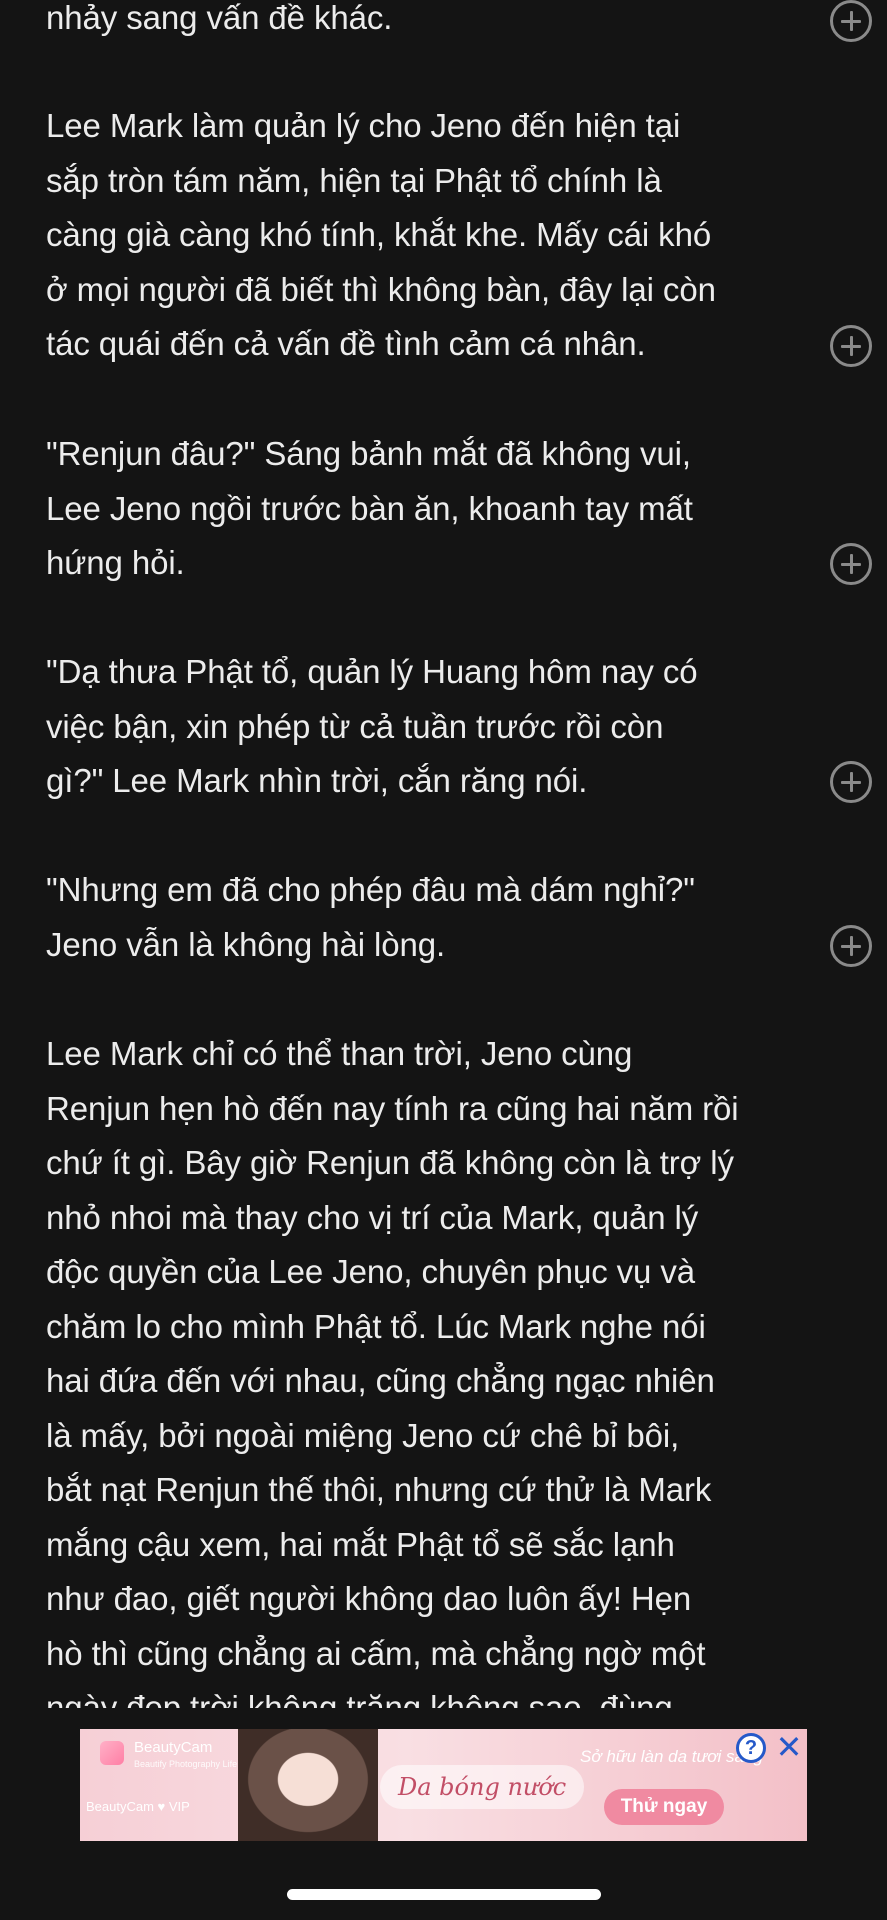  I want to click on ad-info-icon: ?, so click(751, 1748).